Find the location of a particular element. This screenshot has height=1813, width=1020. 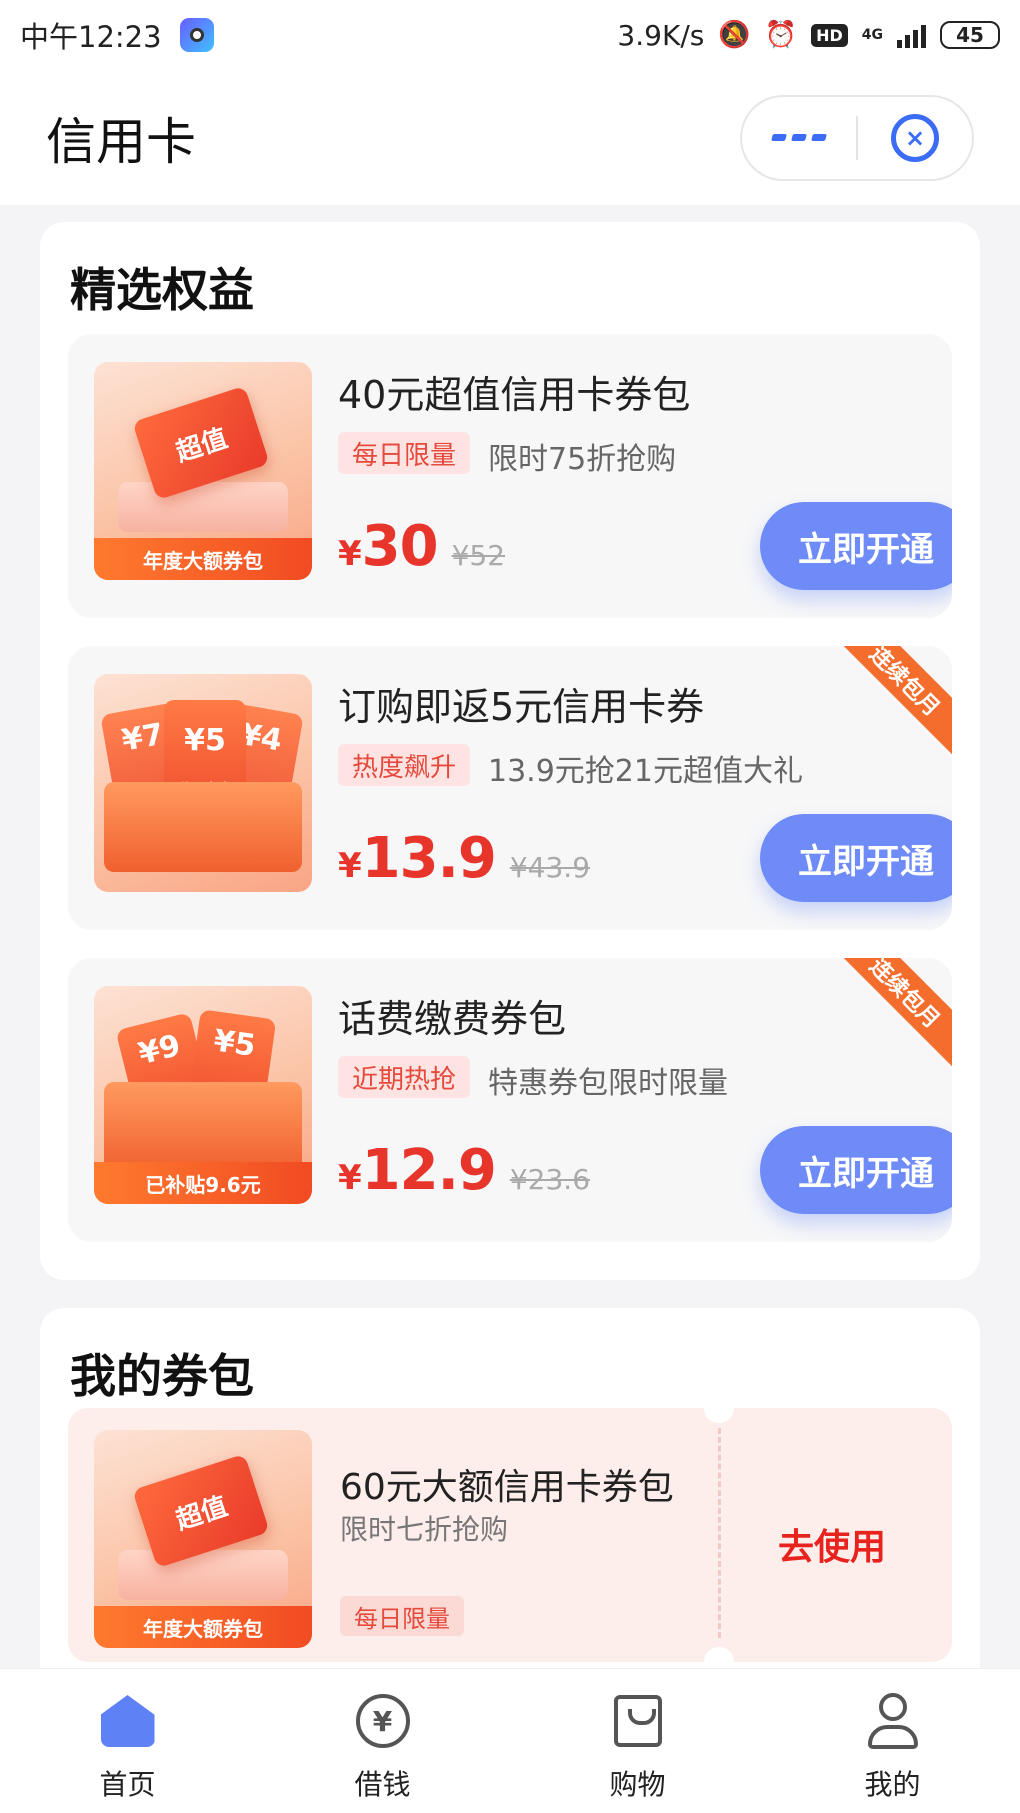

original-price: ¥23.6 is located at coordinates (550, 1179).